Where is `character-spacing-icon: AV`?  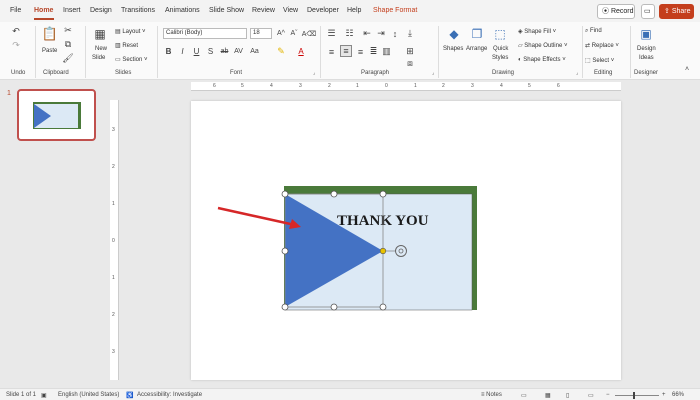 character-spacing-icon: AV is located at coordinates (238, 51).